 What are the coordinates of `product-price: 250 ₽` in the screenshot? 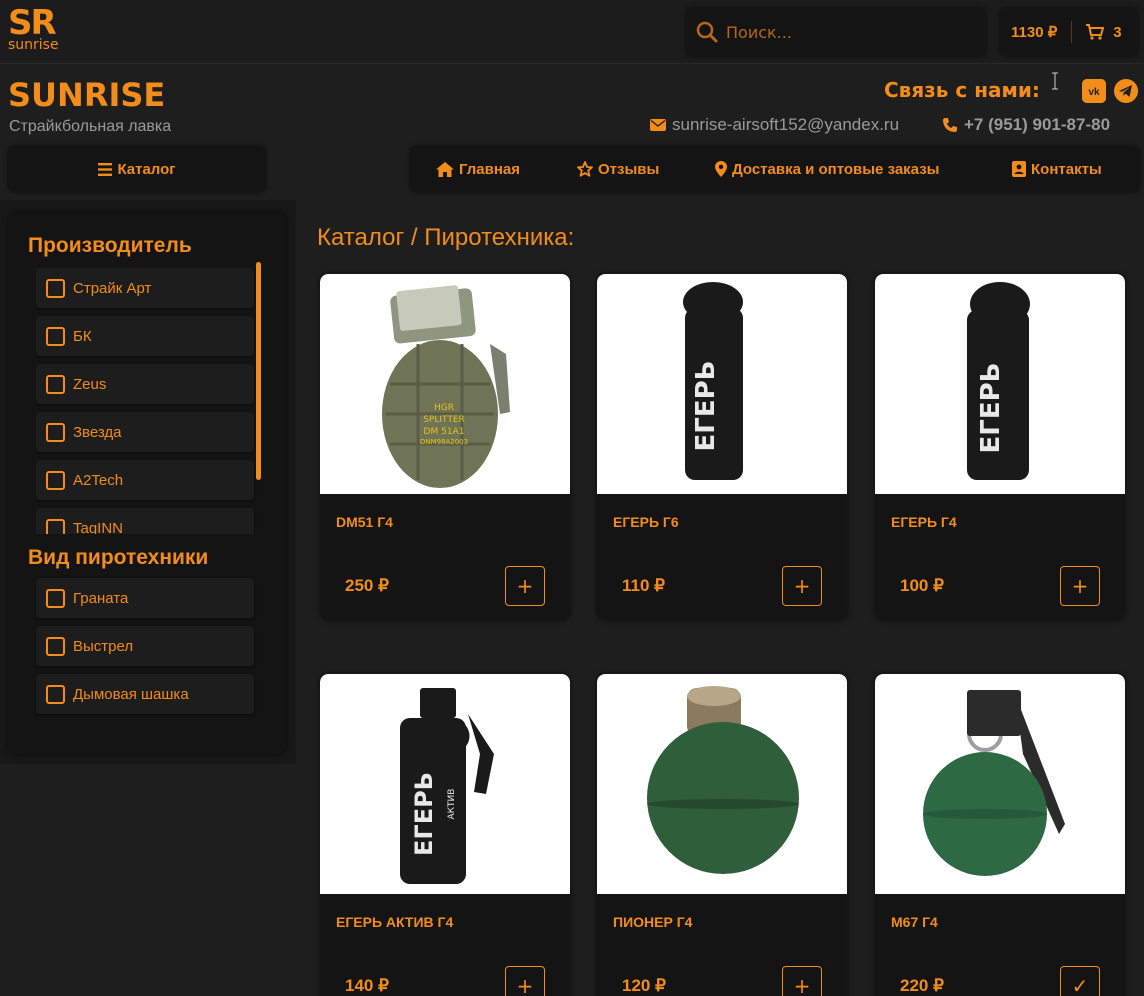 It's located at (367, 585).